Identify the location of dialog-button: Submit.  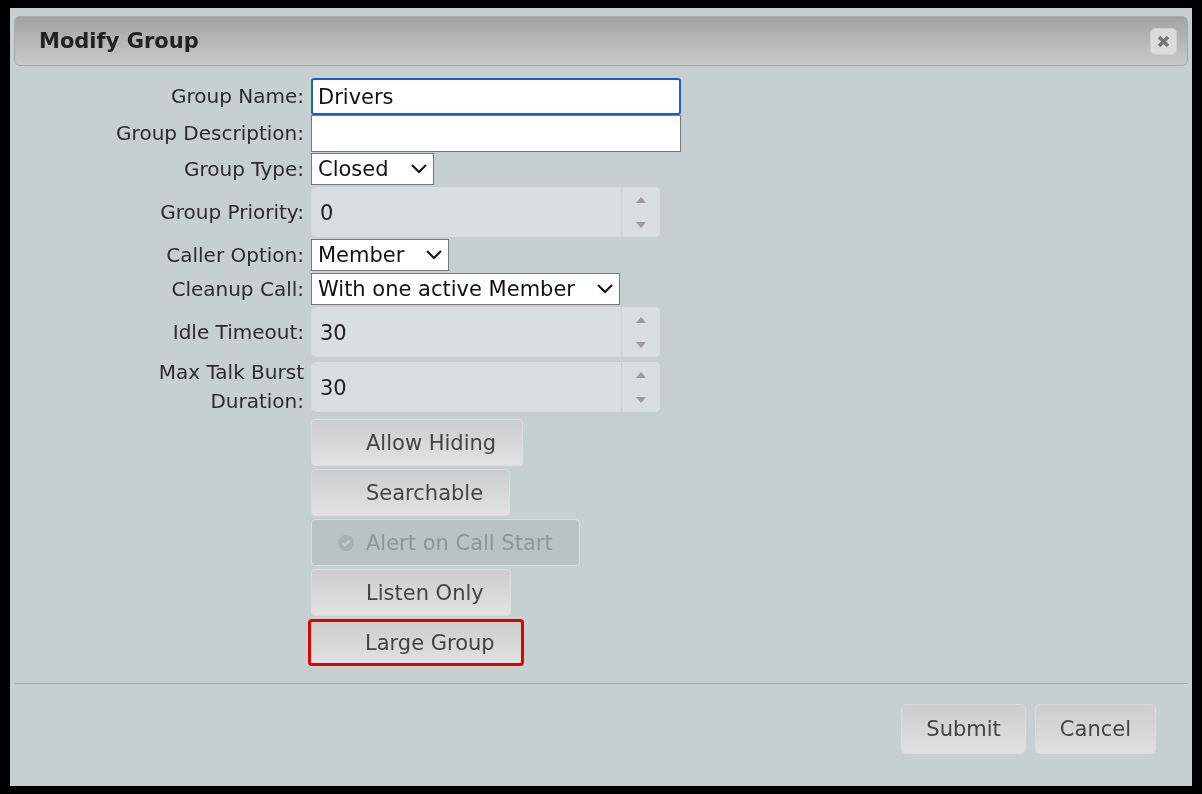
(963, 729).